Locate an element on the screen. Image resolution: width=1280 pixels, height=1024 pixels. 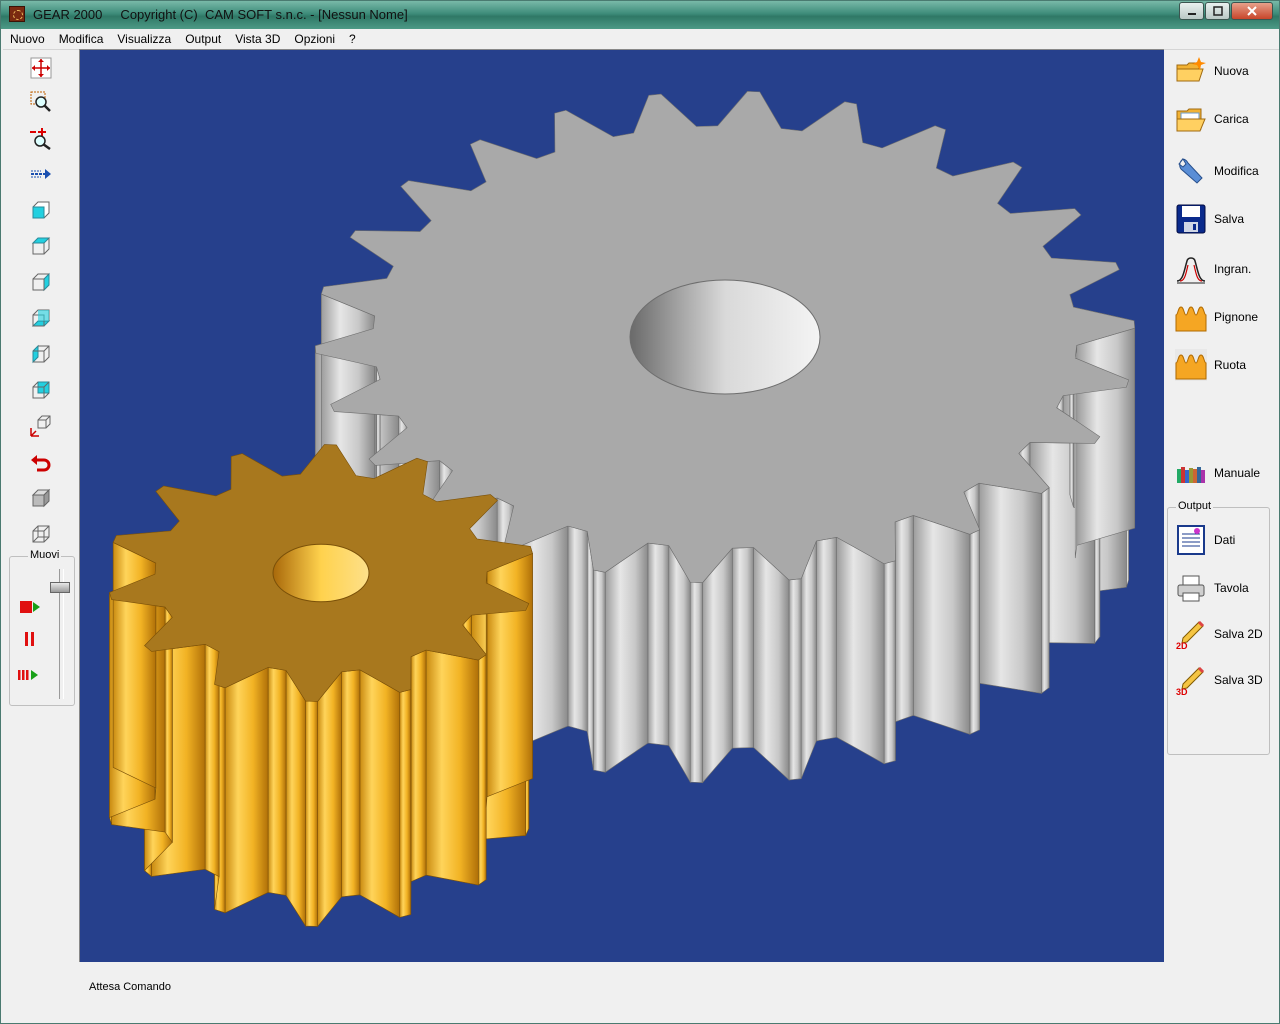
view-back-button is located at coordinates (41, 390).